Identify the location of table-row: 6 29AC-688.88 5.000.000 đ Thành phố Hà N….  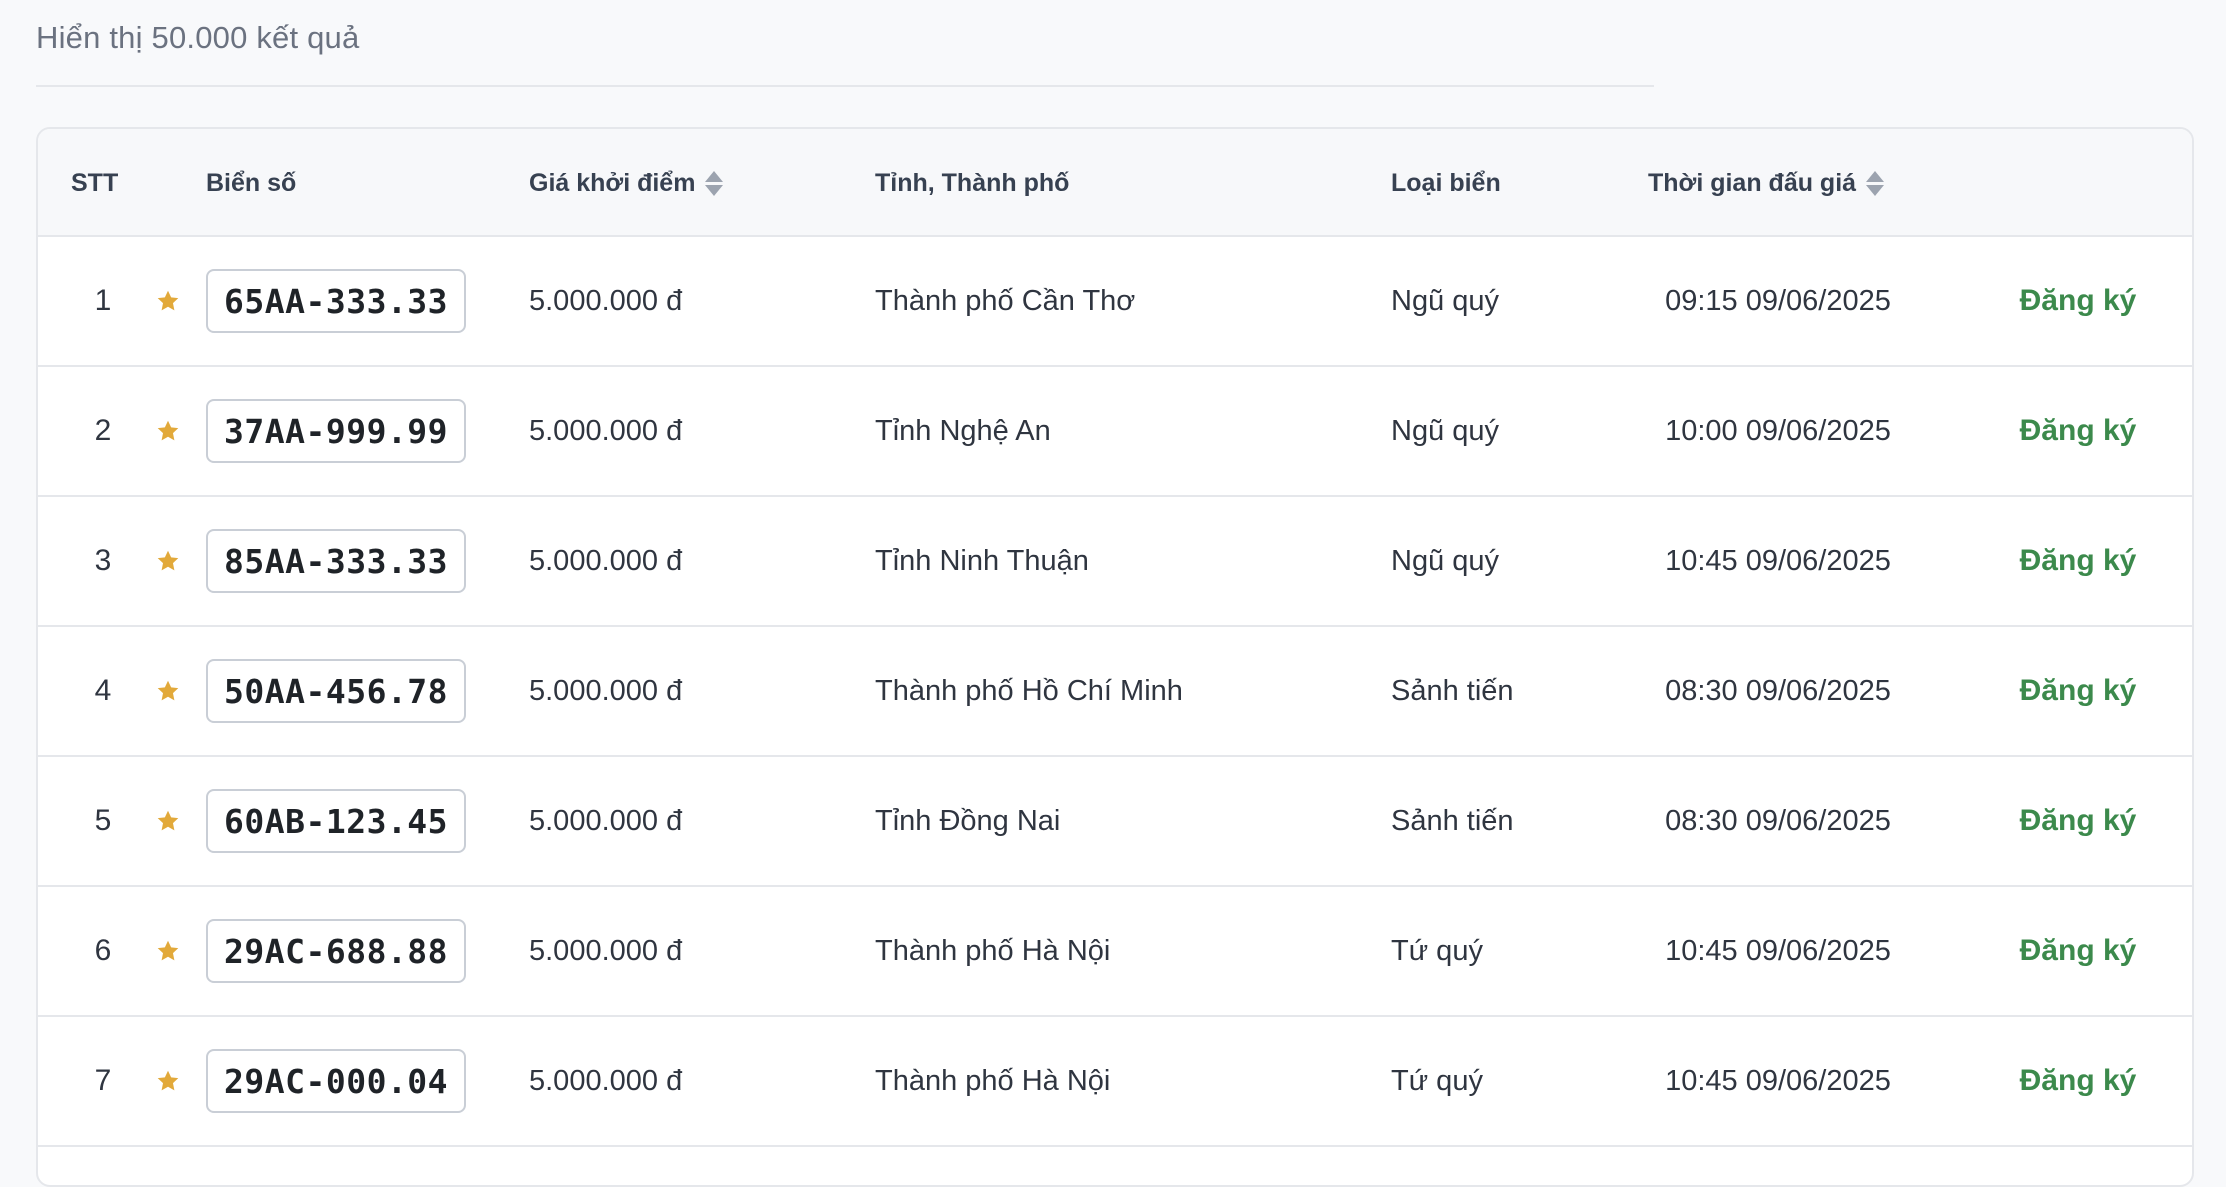
(1115, 952).